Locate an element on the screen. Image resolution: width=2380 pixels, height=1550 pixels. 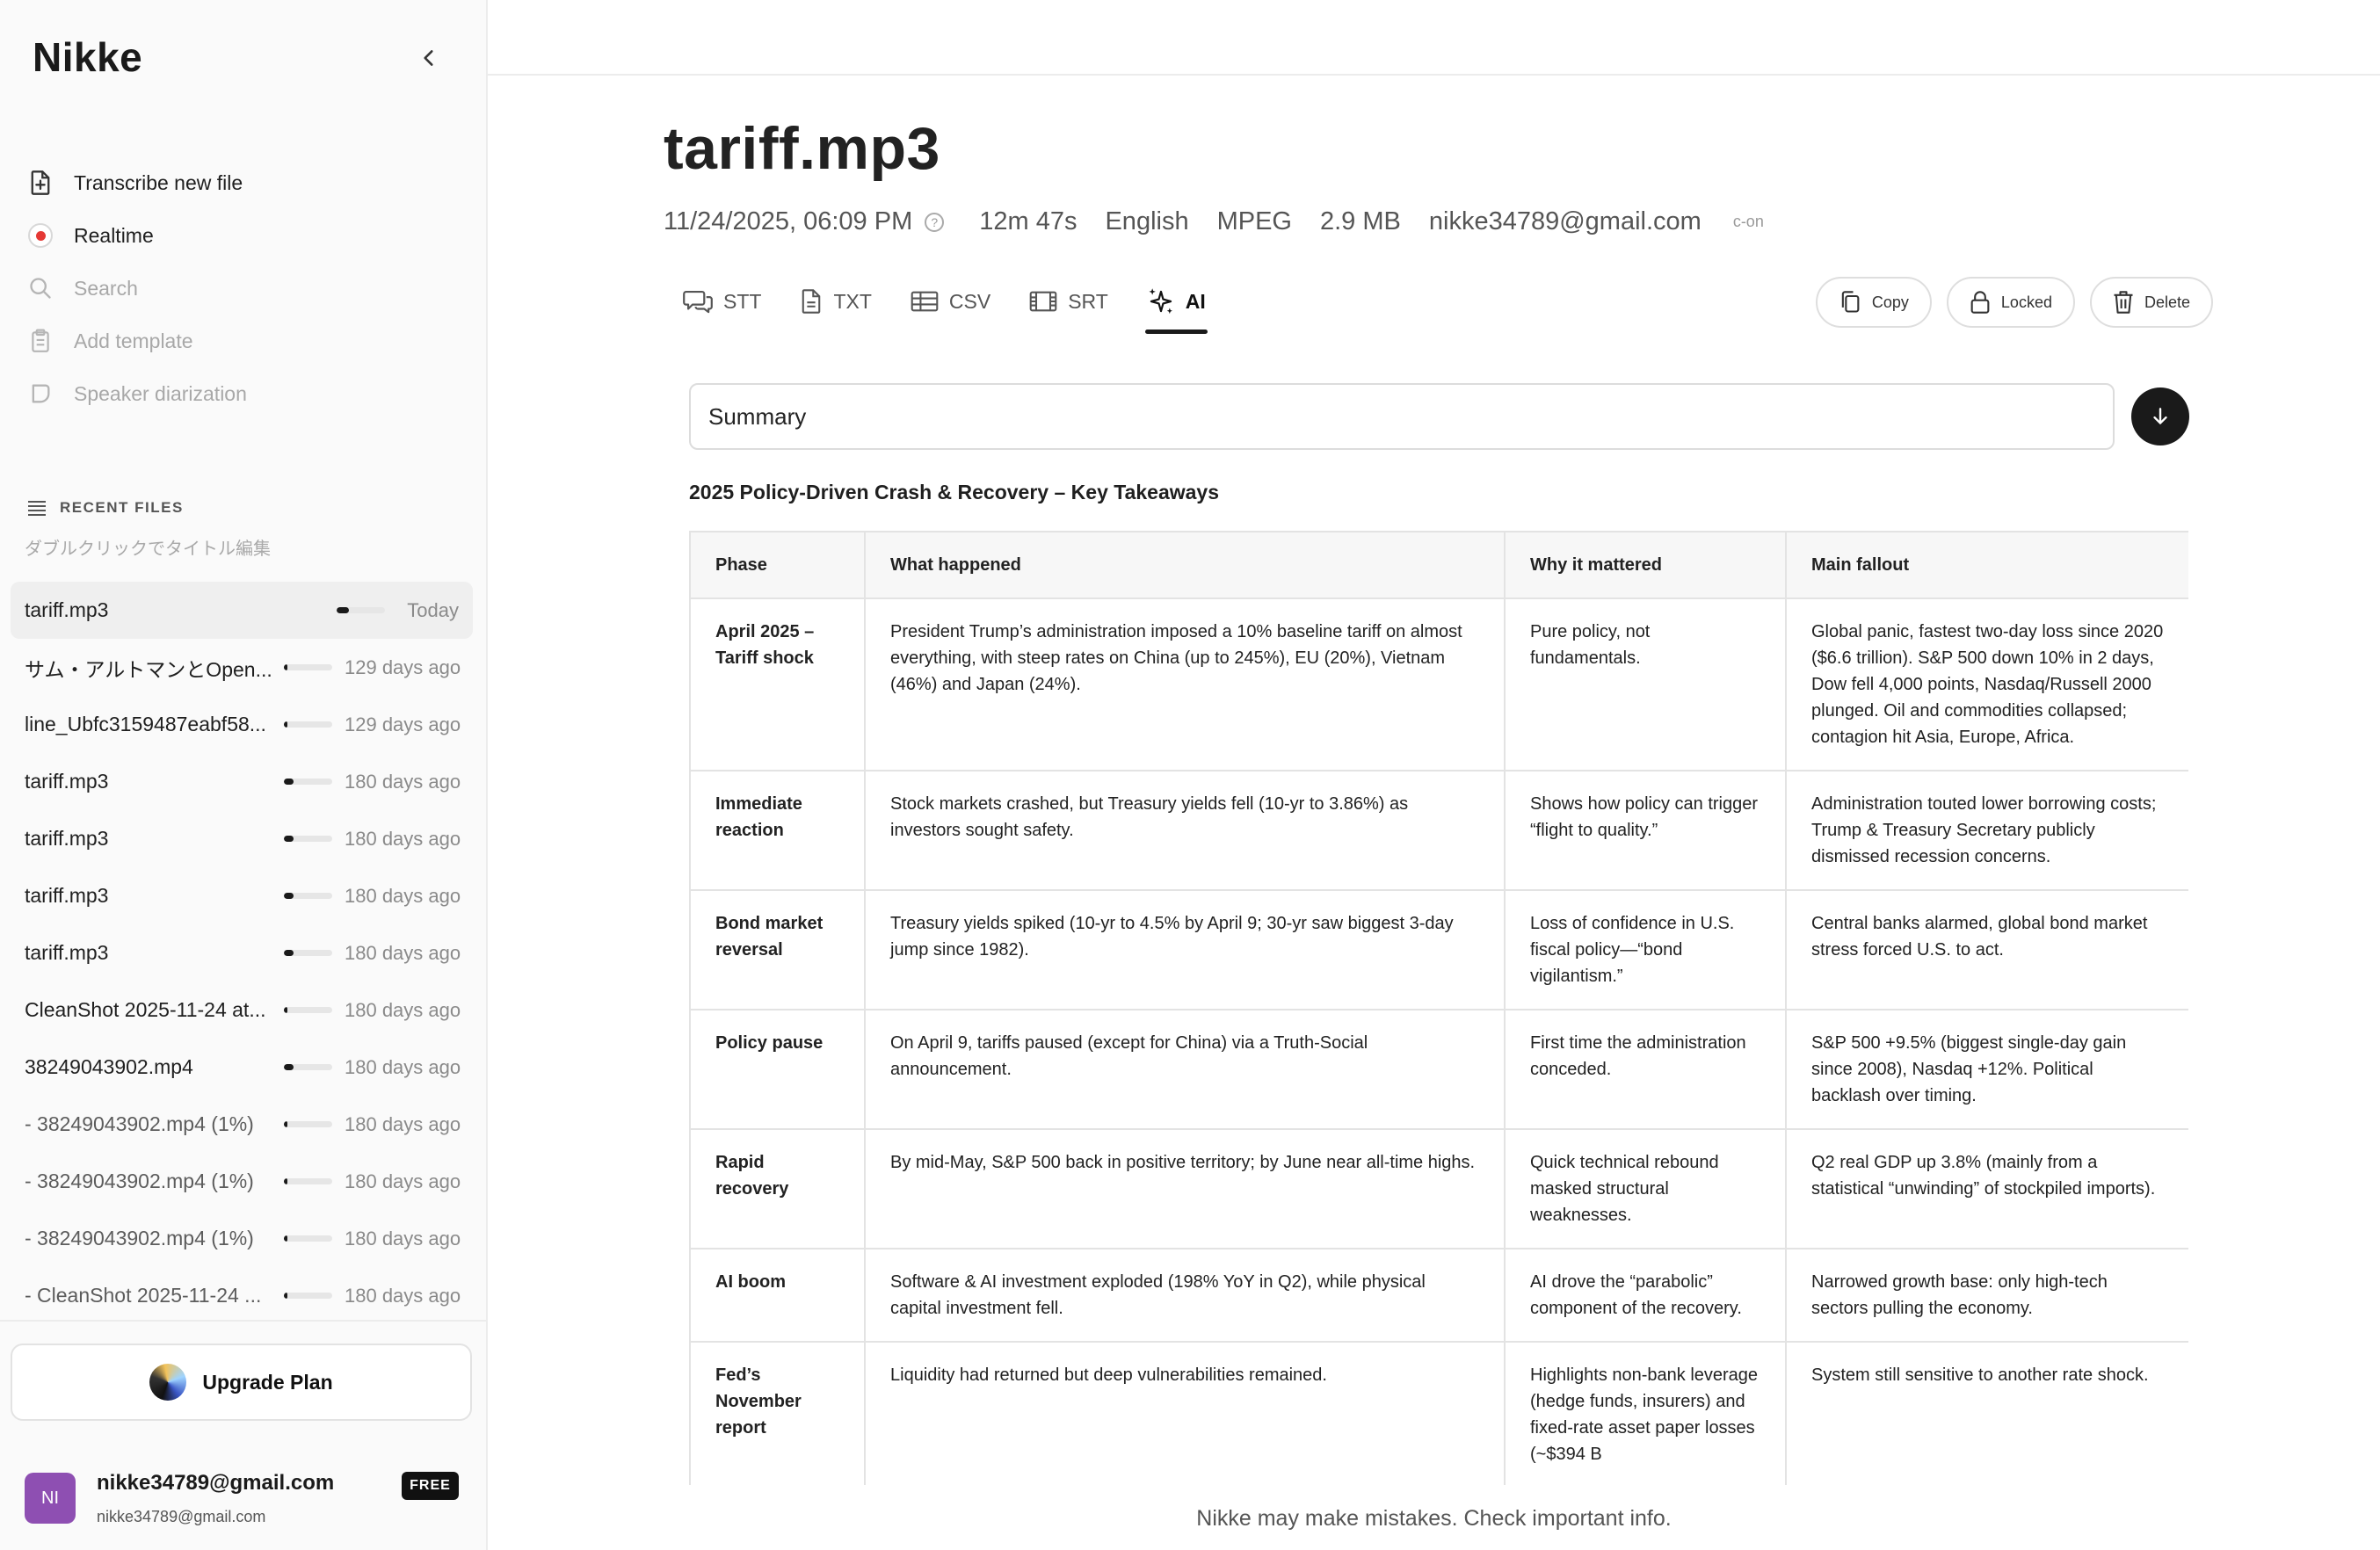
meta-language: English is located at coordinates (1147, 221).